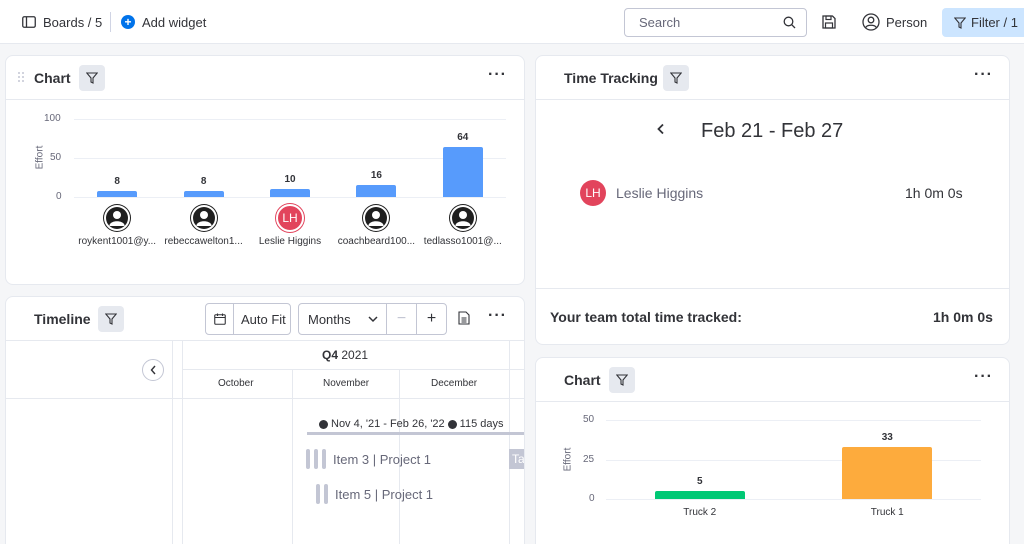 The height and width of the screenshot is (544, 1024). Describe the element at coordinates (887, 437) in the screenshot. I see `bar-value-label: 33` at that location.